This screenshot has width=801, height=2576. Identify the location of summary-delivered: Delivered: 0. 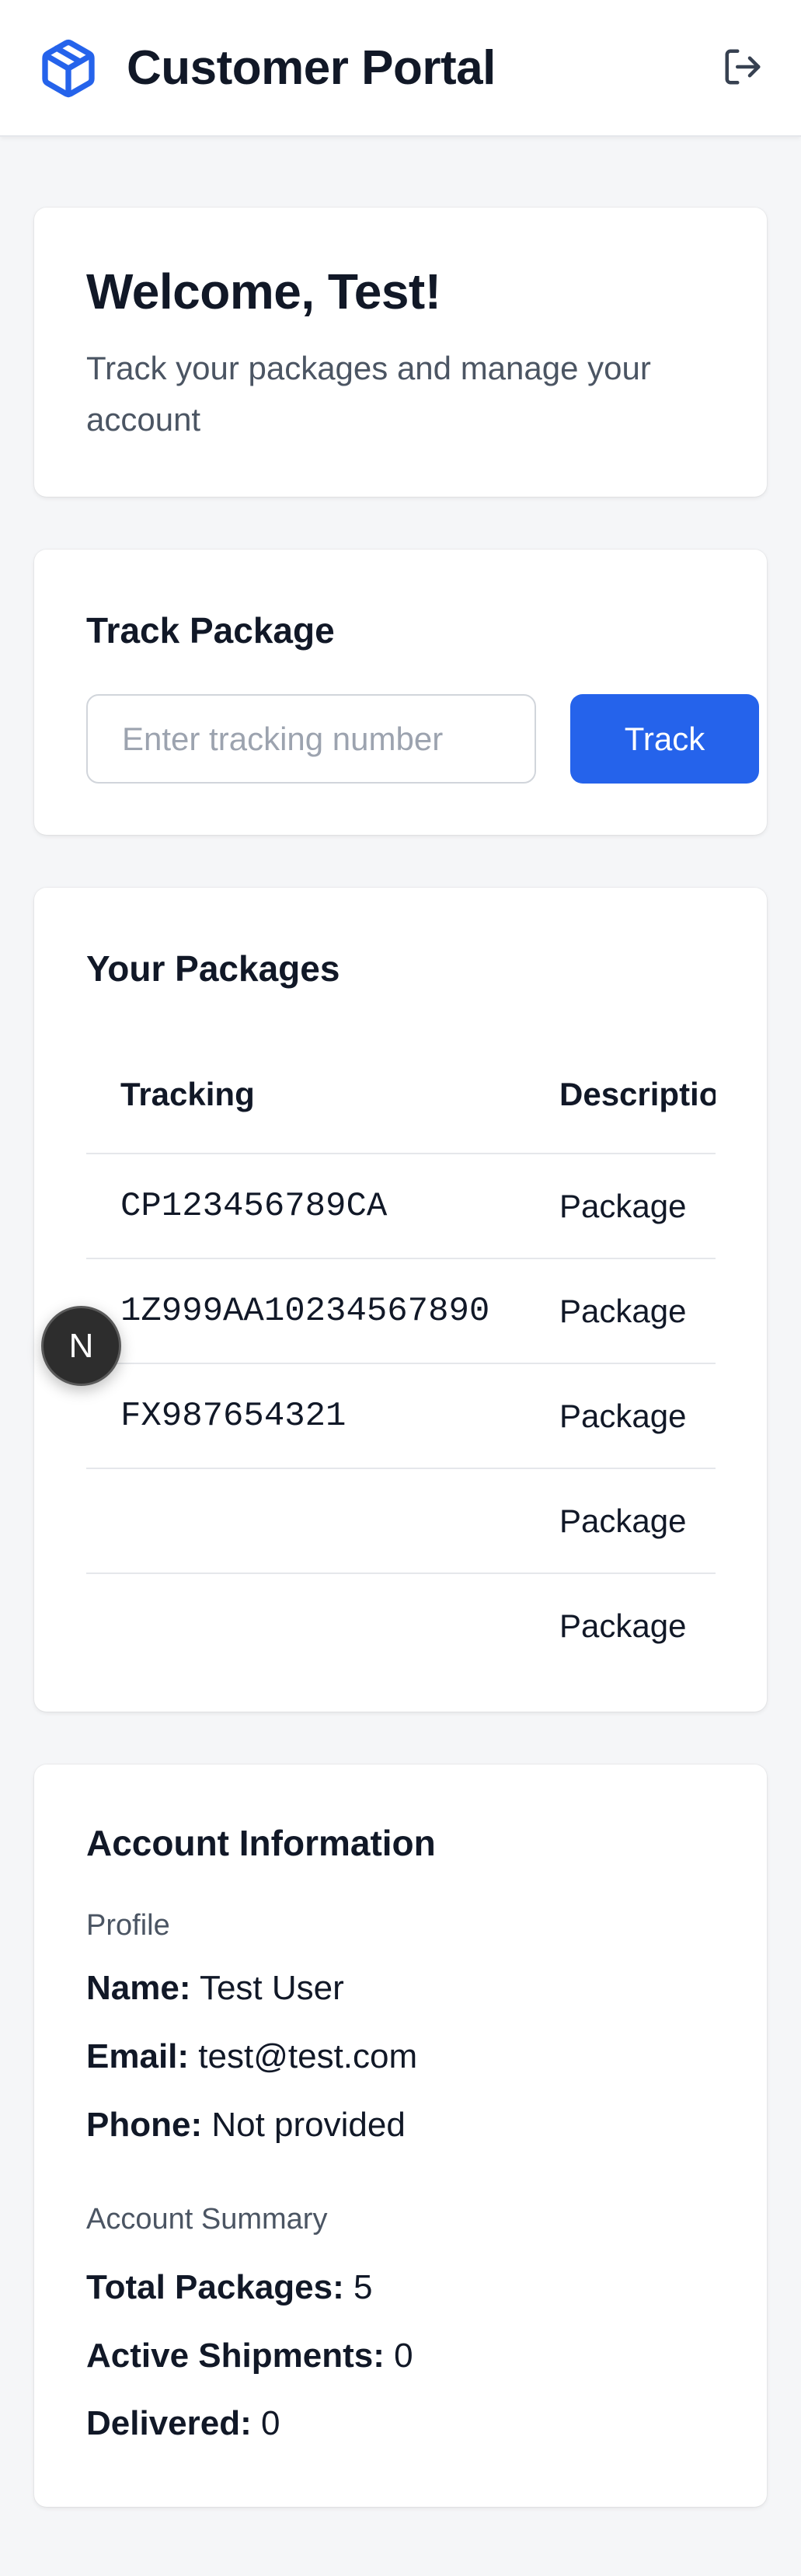
(183, 2424).